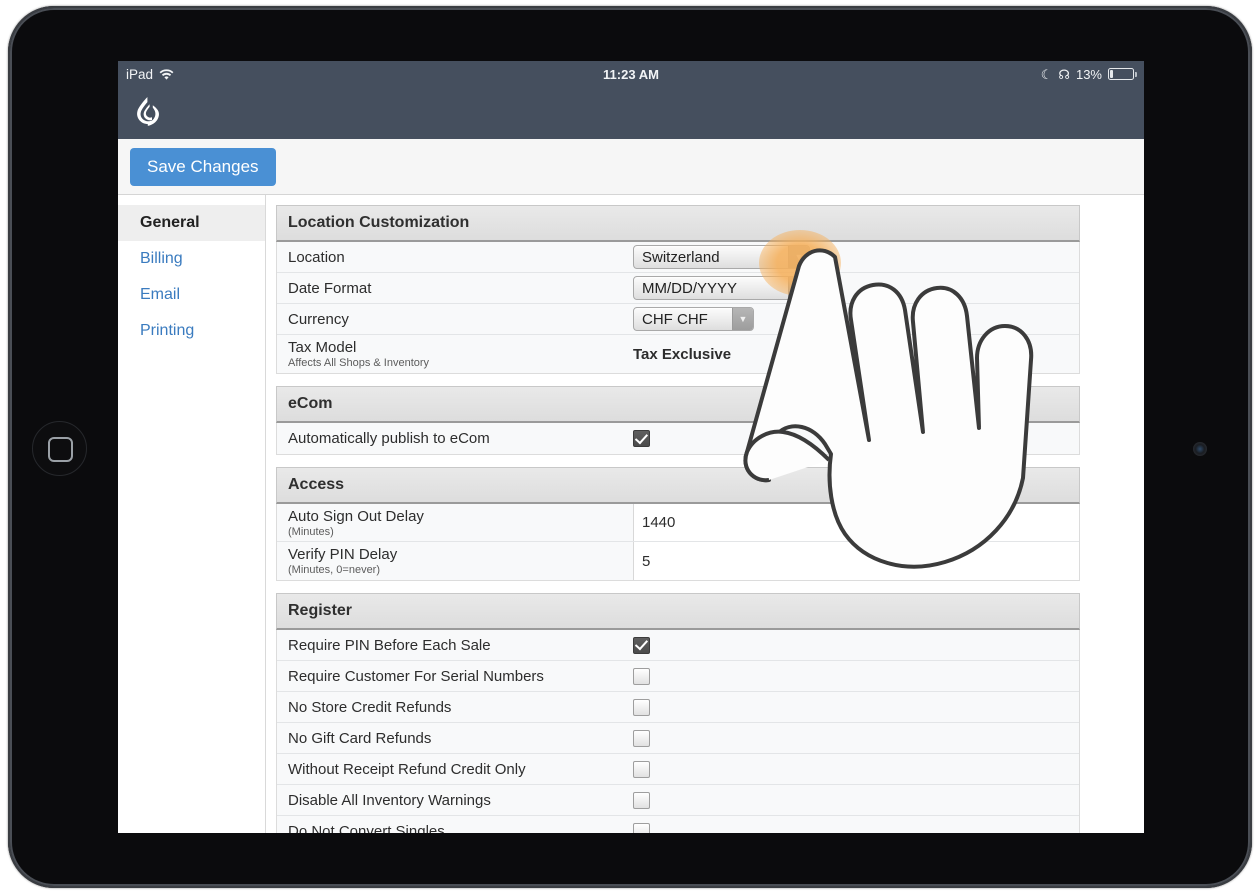  What do you see at coordinates (311, 531) in the screenshot?
I see `auto-sign-out-sublabel: (Minutes)` at bounding box center [311, 531].